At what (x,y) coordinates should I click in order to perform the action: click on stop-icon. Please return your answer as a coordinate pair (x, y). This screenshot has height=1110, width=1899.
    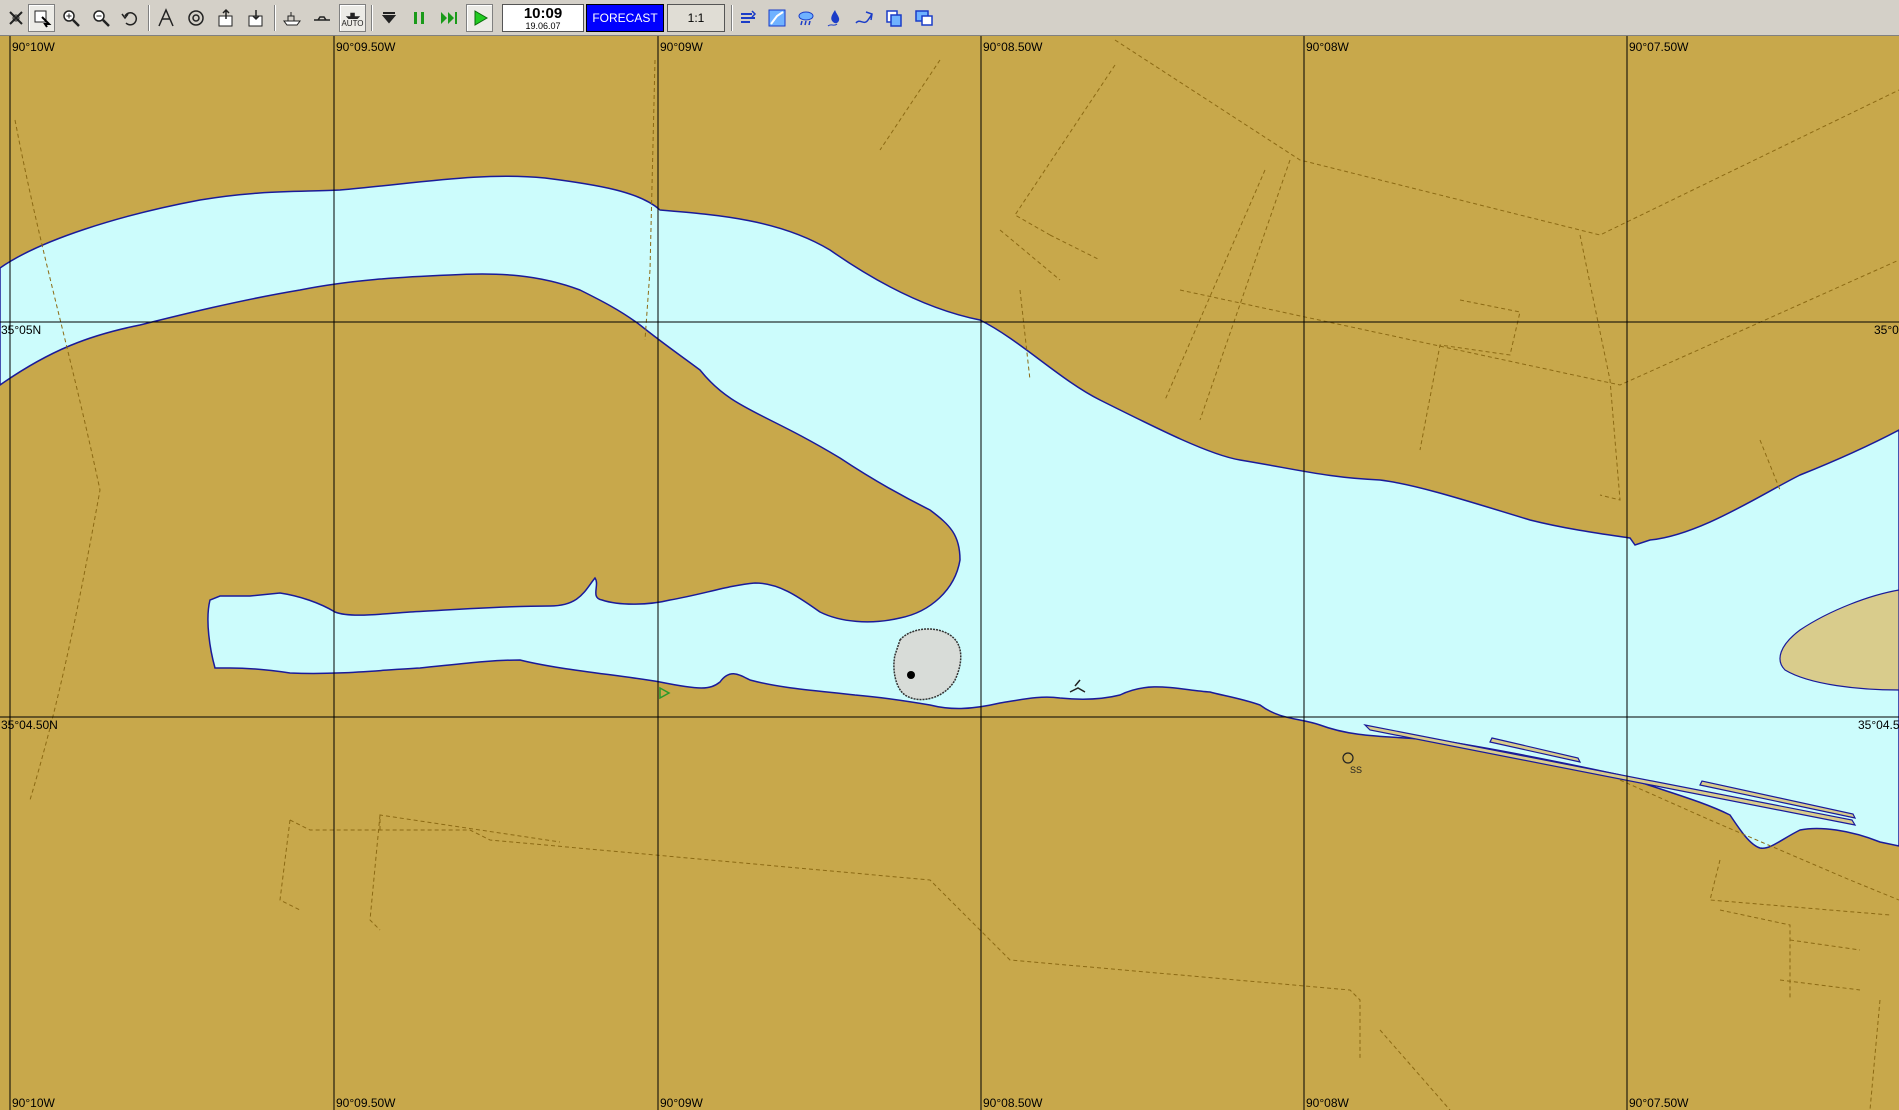
    Looking at the image, I should click on (388, 18).